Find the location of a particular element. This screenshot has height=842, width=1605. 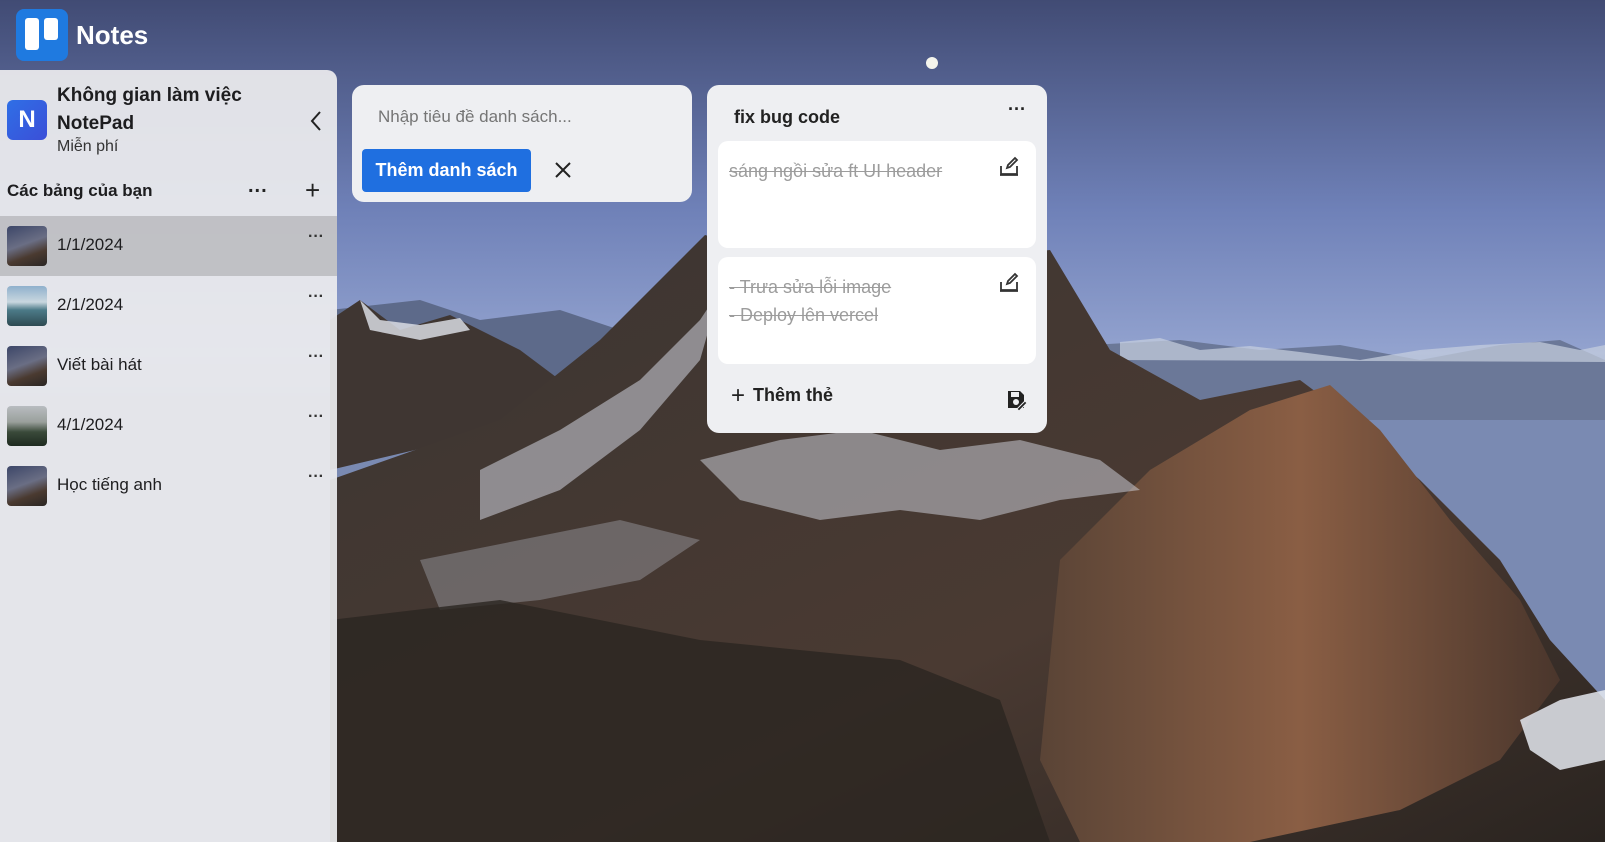

card-text: - Trưa sửa lỗi image - Deploy lên vercel is located at coordinates (810, 301).